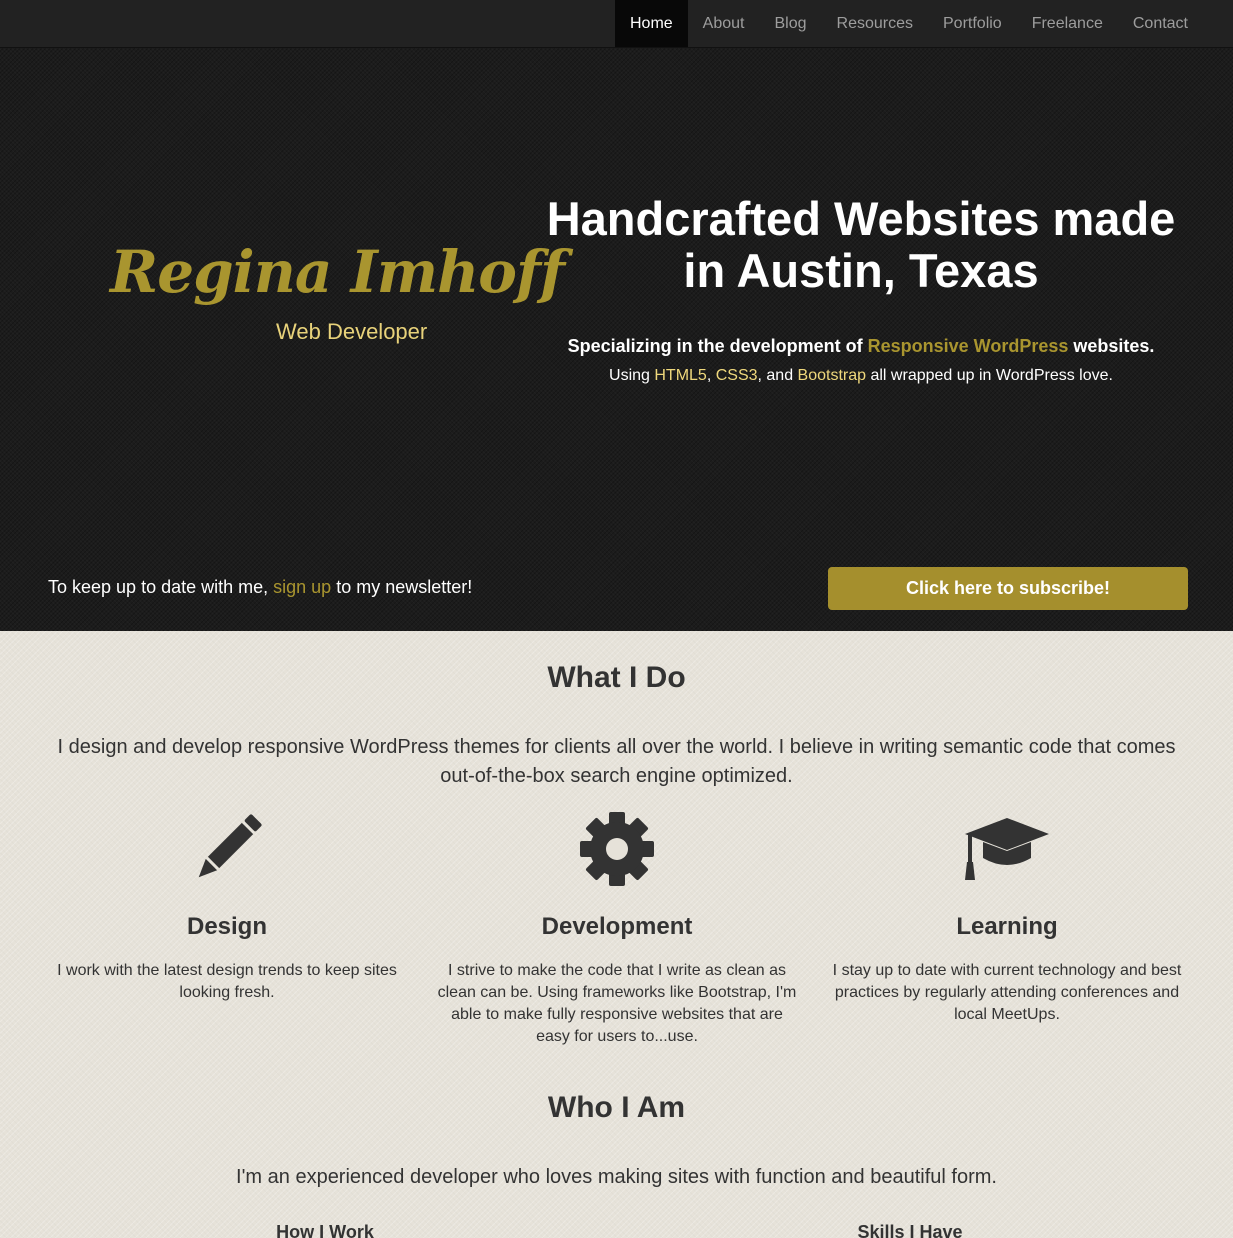 The width and height of the screenshot is (1233, 1238). I want to click on graduation-cap-icon, so click(1007, 849).